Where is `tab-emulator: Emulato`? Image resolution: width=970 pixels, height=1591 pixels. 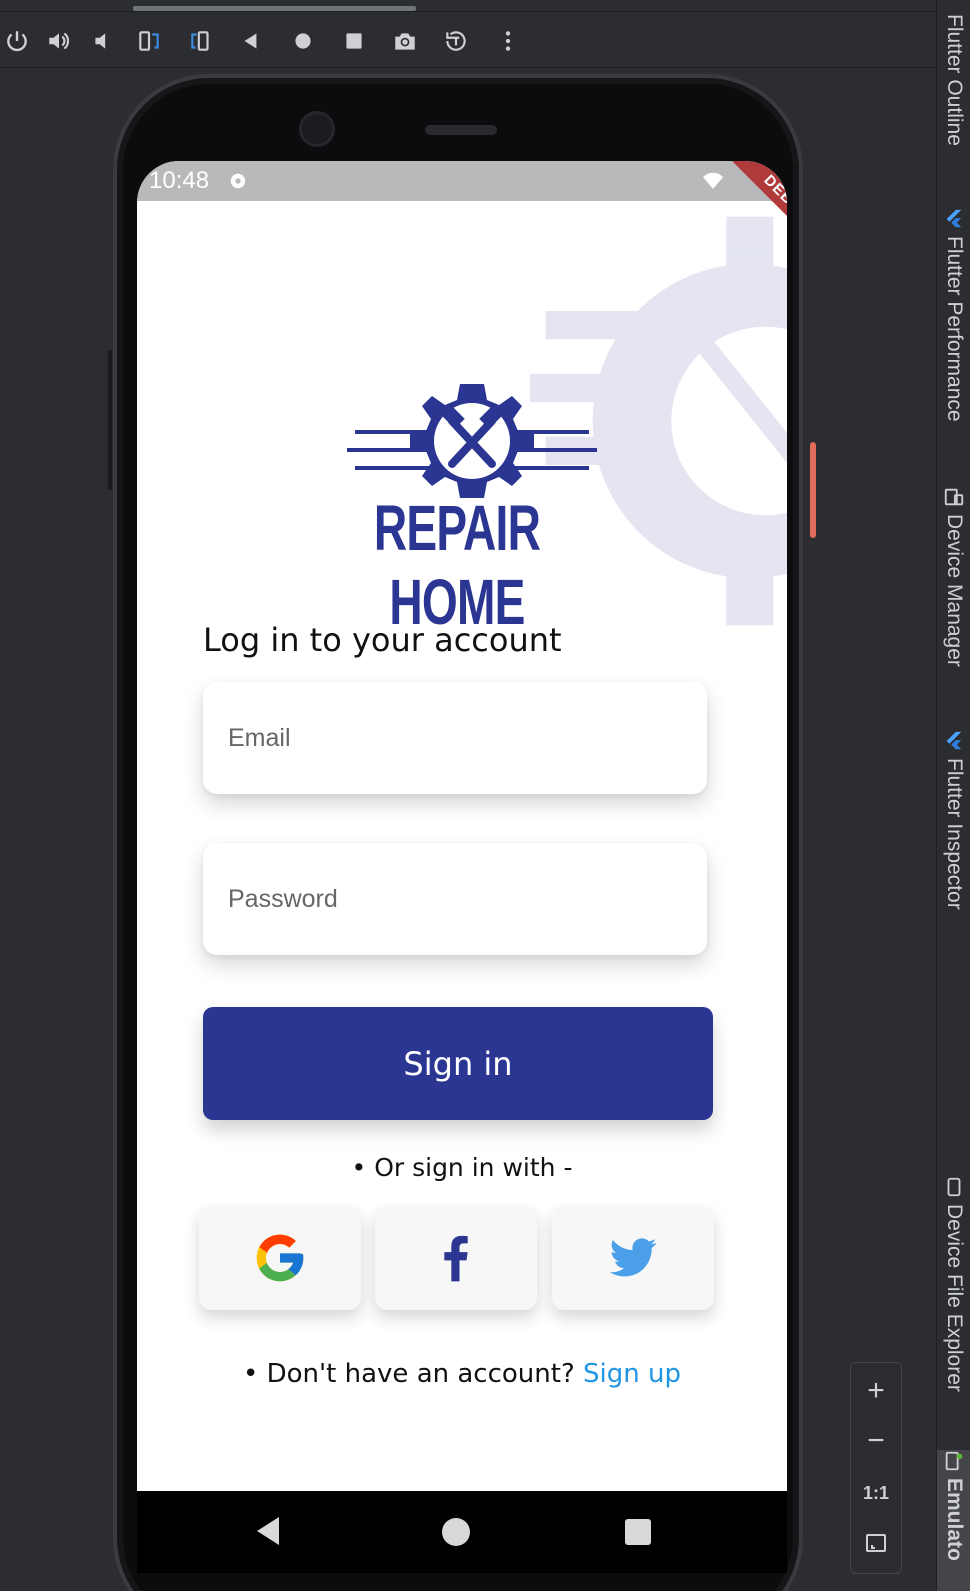
tab-emulator: Emulato is located at coordinates (953, 1520).